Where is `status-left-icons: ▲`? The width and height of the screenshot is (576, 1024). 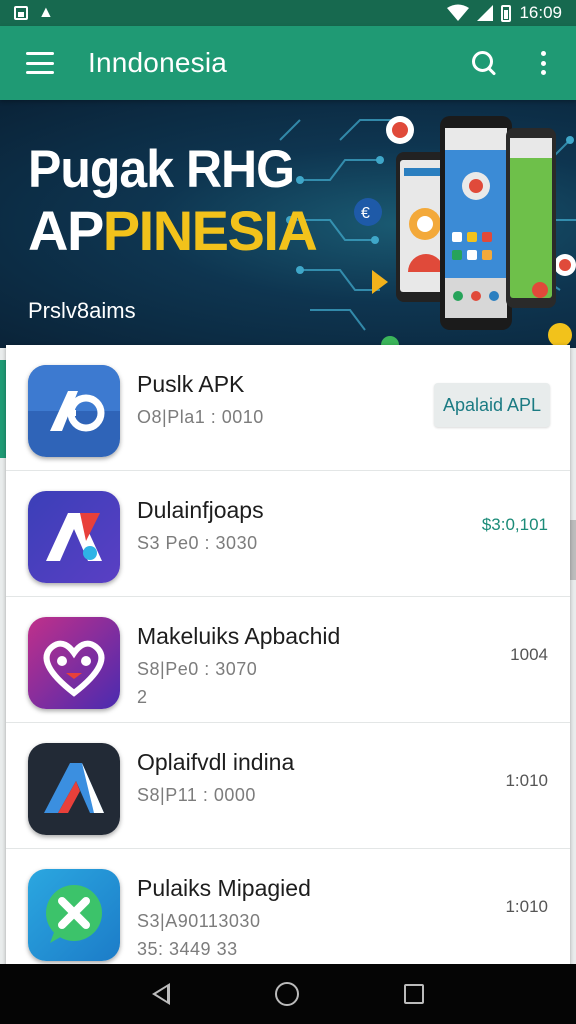 status-left-icons: ▲ is located at coordinates (34, 13).